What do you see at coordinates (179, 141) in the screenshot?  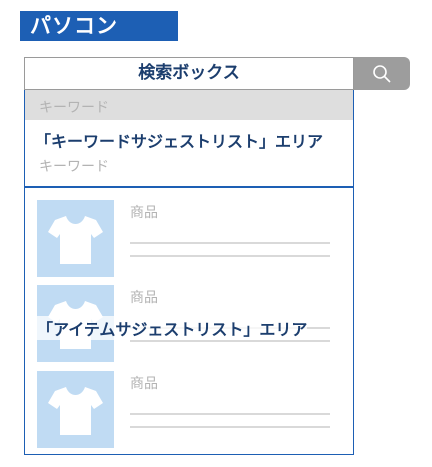 I see `keyword-suggest-area-label: 「キーワードサジェストリスト」エリア` at bounding box center [179, 141].